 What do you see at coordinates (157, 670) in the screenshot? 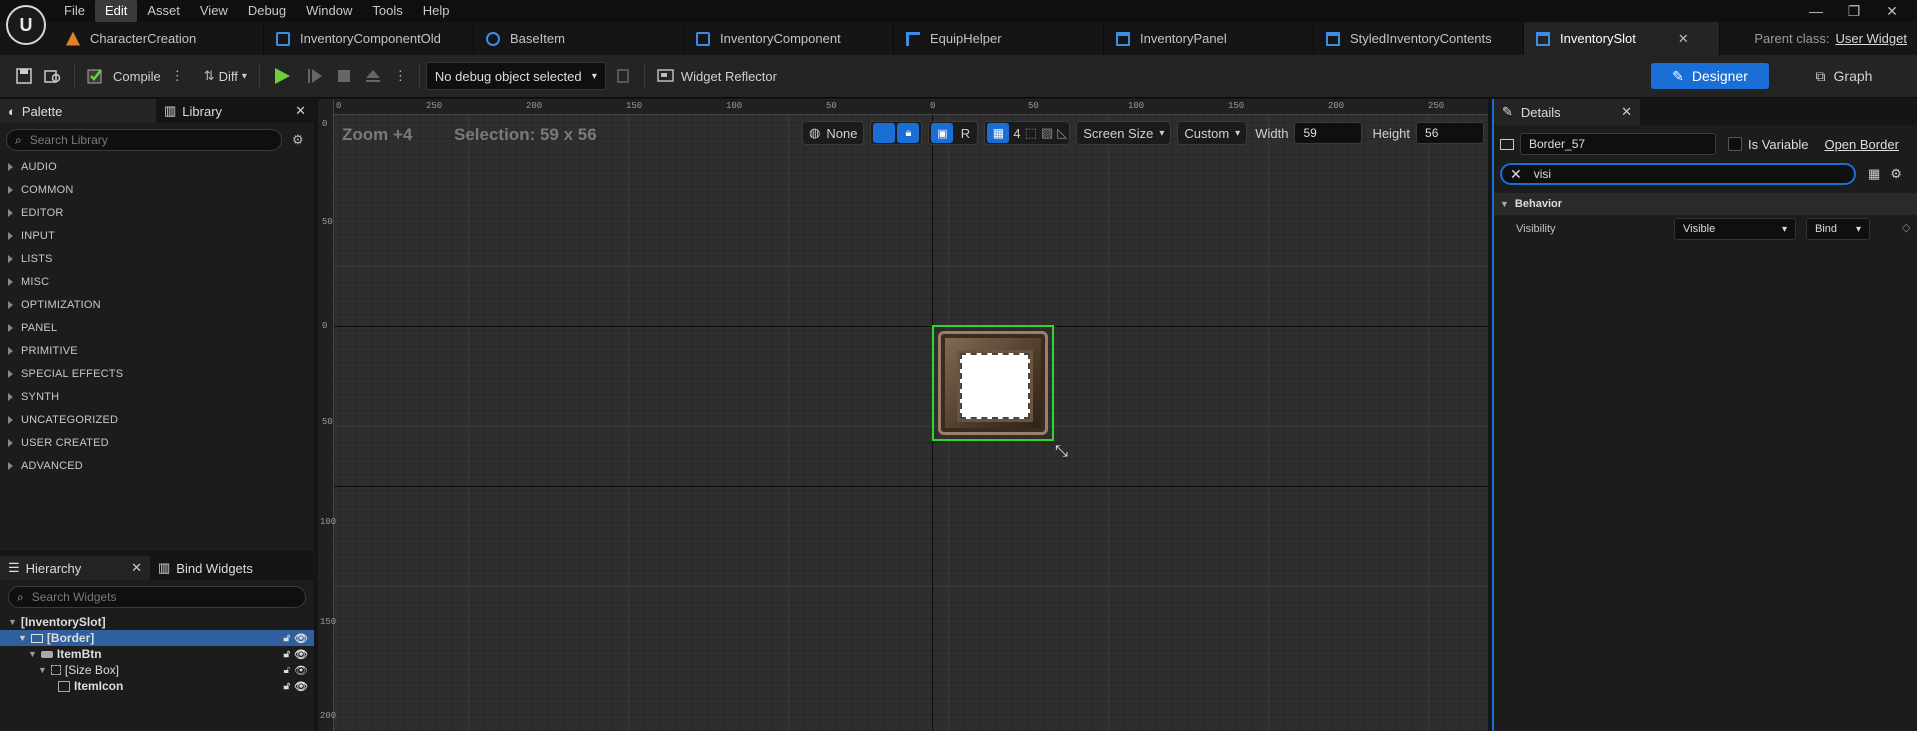
I see `tree-row-sizebox: ▼ [Size Box] 🔓︎ 👁︎` at bounding box center [157, 670].